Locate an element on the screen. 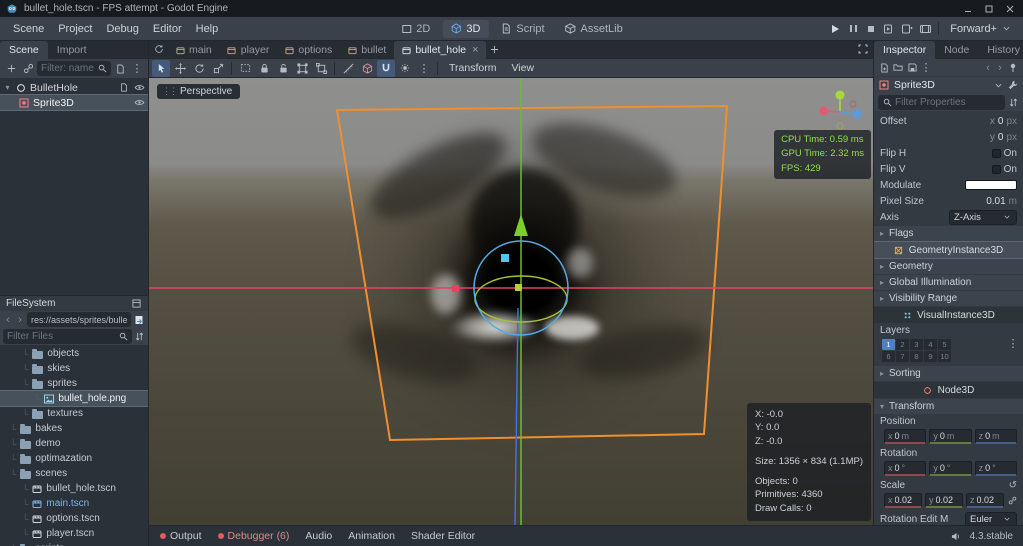  resource-menu-icon: ⋮ is located at coordinates (926, 68).